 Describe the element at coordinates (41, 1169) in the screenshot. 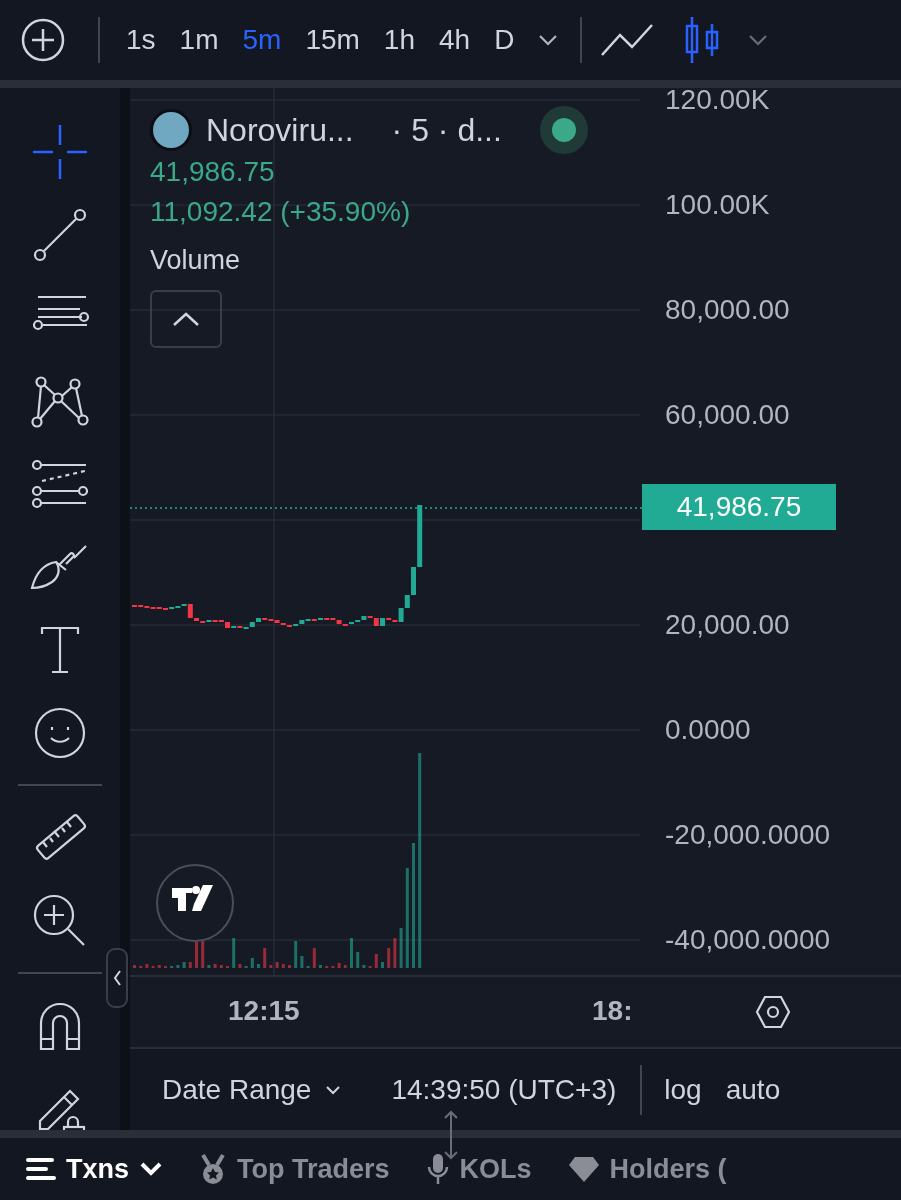

I see `list-icon` at that location.